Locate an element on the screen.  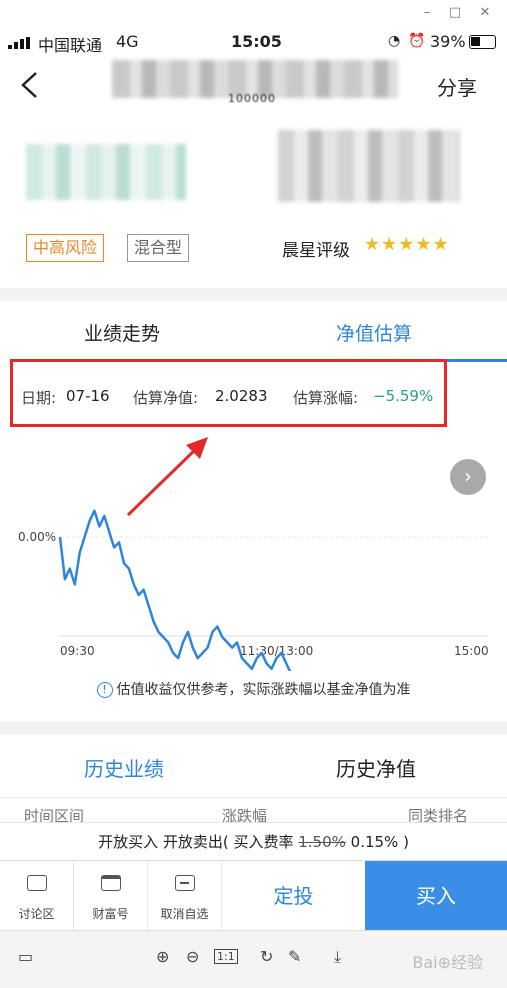
battery-percent: 39% is located at coordinates (448, 41).